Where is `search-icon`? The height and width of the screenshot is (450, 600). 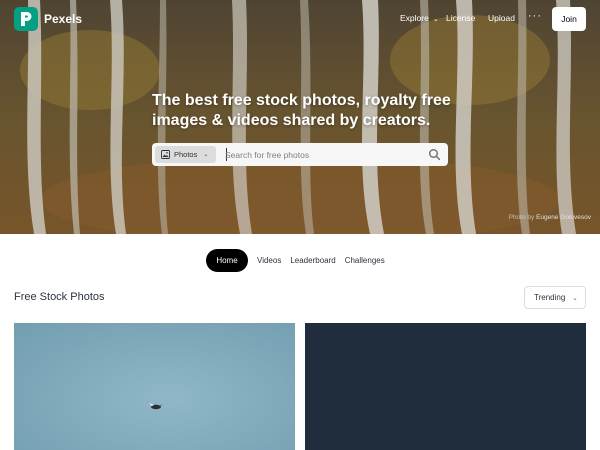
search-icon is located at coordinates (434, 154).